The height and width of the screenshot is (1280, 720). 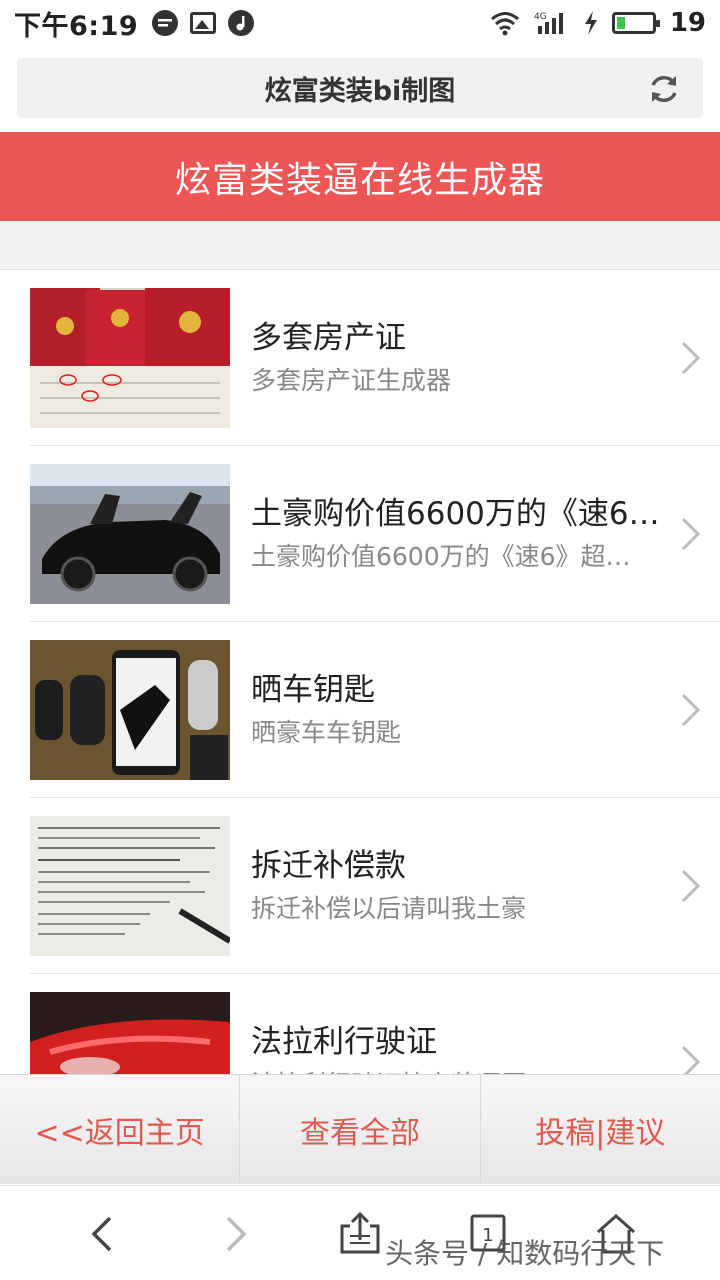 I want to click on battery-icon, so click(x=635, y=23).